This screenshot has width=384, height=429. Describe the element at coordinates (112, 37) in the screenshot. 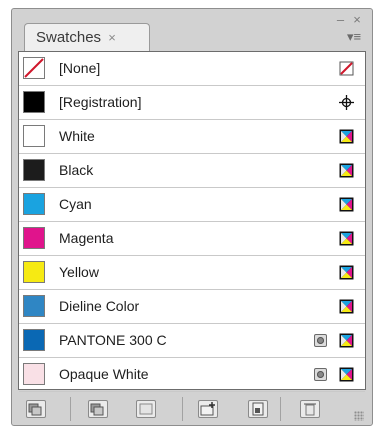

I see `tab-close-icon: ×` at that location.